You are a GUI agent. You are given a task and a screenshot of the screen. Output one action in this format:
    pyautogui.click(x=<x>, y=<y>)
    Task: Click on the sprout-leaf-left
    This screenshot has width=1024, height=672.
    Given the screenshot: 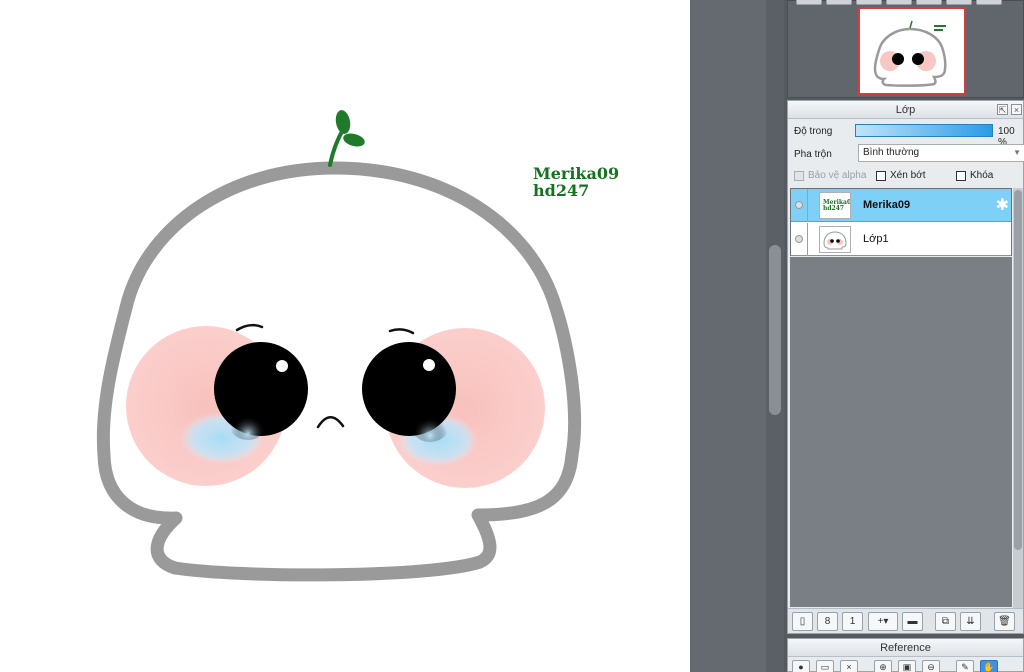 What is the action you would take?
    pyautogui.click(x=343, y=122)
    